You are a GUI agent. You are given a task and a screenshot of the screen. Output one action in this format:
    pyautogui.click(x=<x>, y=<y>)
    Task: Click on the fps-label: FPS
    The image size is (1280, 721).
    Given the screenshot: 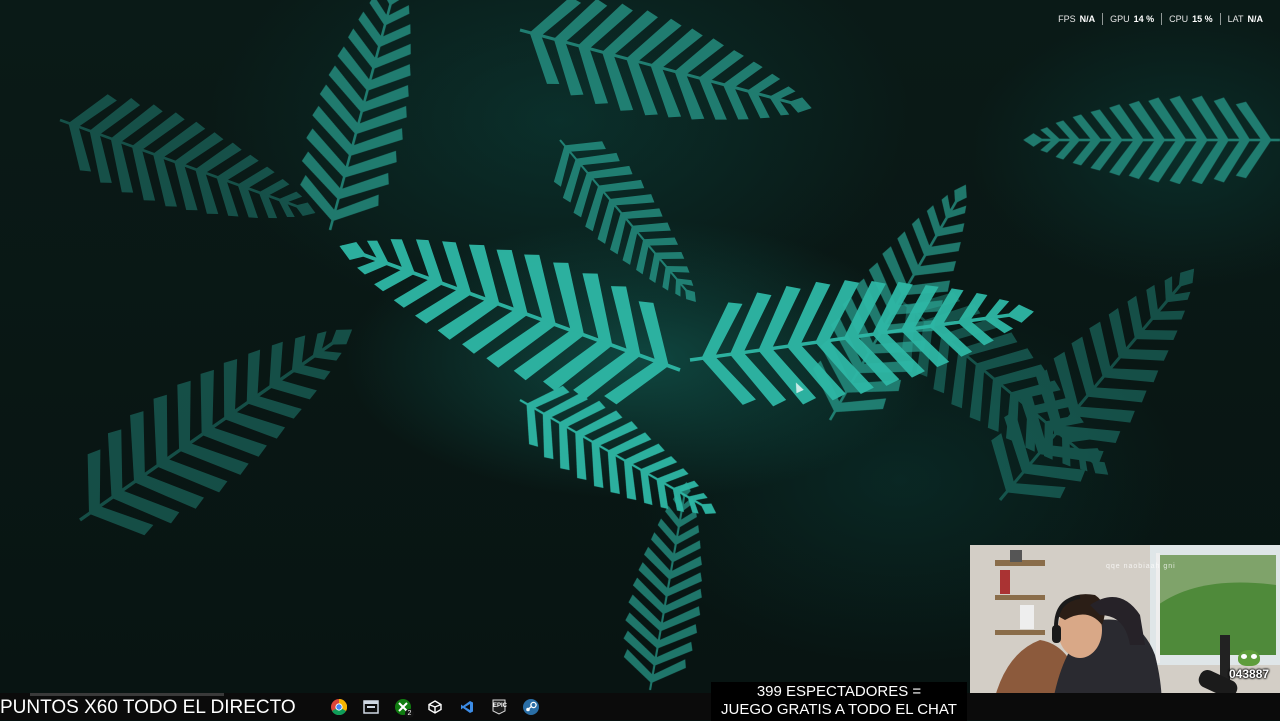 What is the action you would take?
    pyautogui.click(x=1067, y=19)
    